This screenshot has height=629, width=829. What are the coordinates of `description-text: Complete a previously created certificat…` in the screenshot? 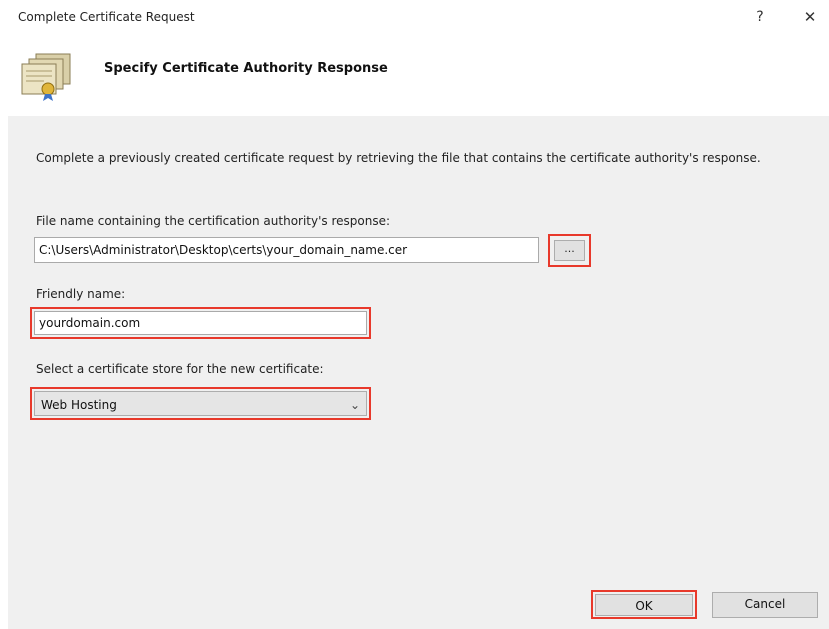 It's located at (398, 158).